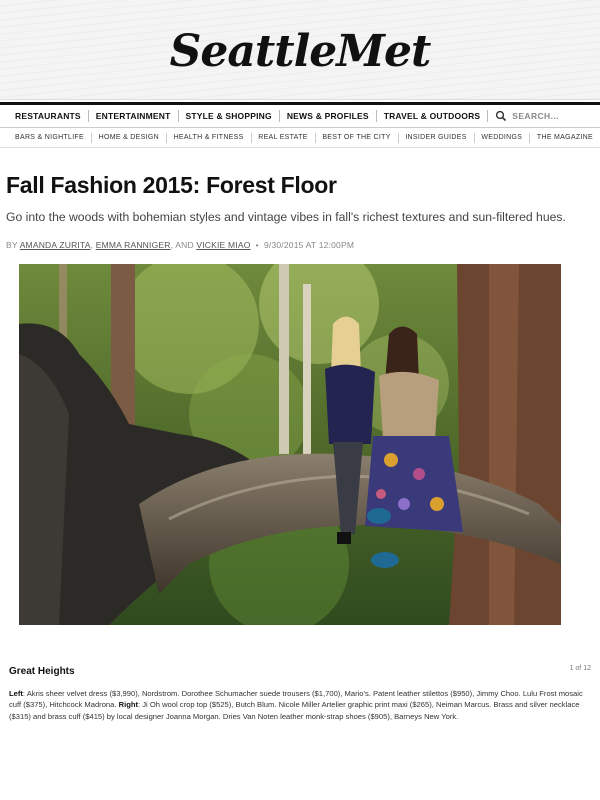 This screenshot has width=600, height=800. I want to click on caption-right-label: Right, so click(128, 705).